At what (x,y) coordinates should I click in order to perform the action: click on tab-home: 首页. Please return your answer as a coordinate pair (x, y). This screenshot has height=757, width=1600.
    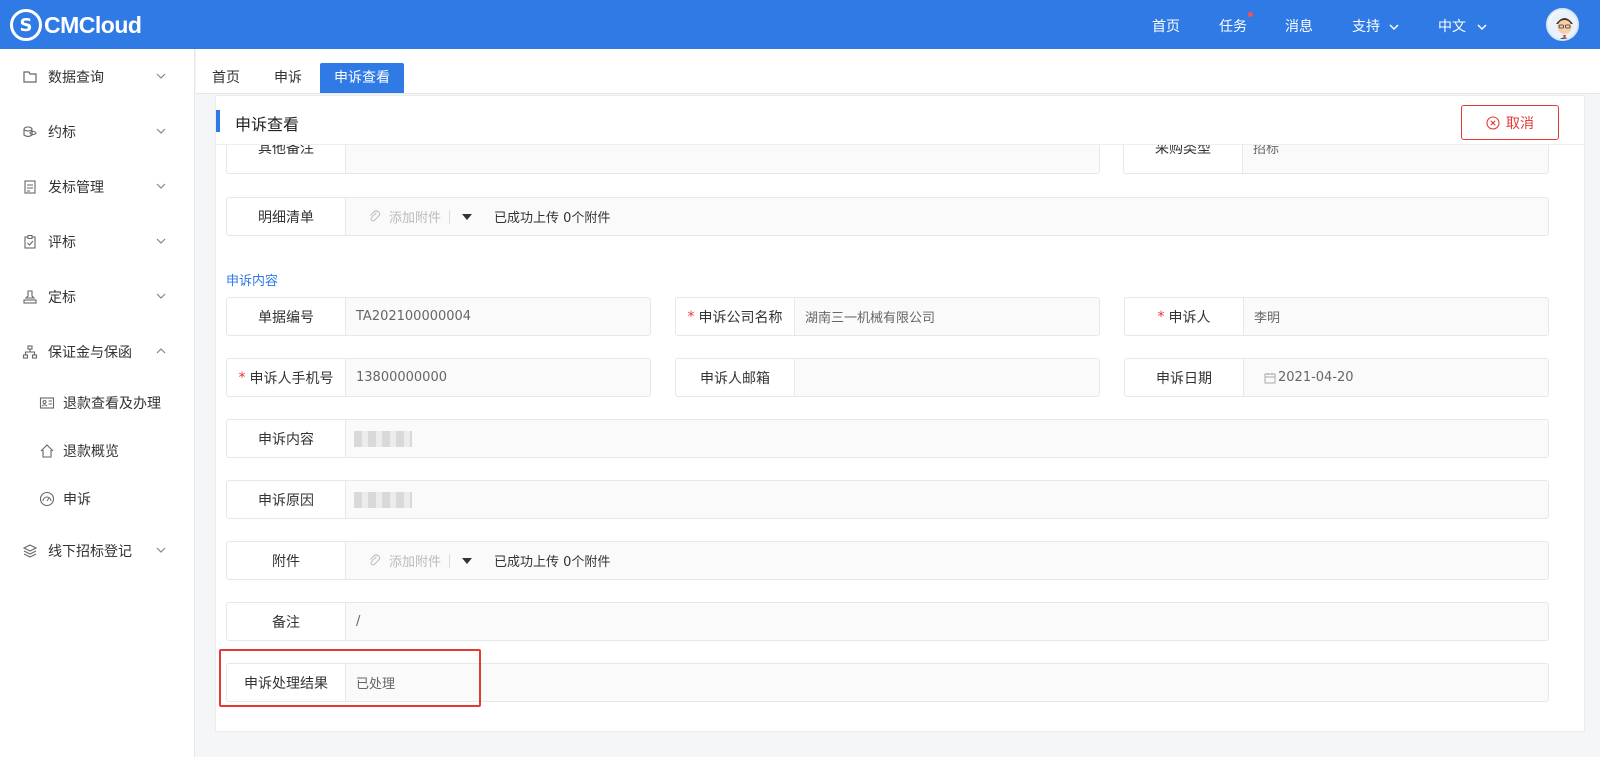
    Looking at the image, I should click on (226, 78).